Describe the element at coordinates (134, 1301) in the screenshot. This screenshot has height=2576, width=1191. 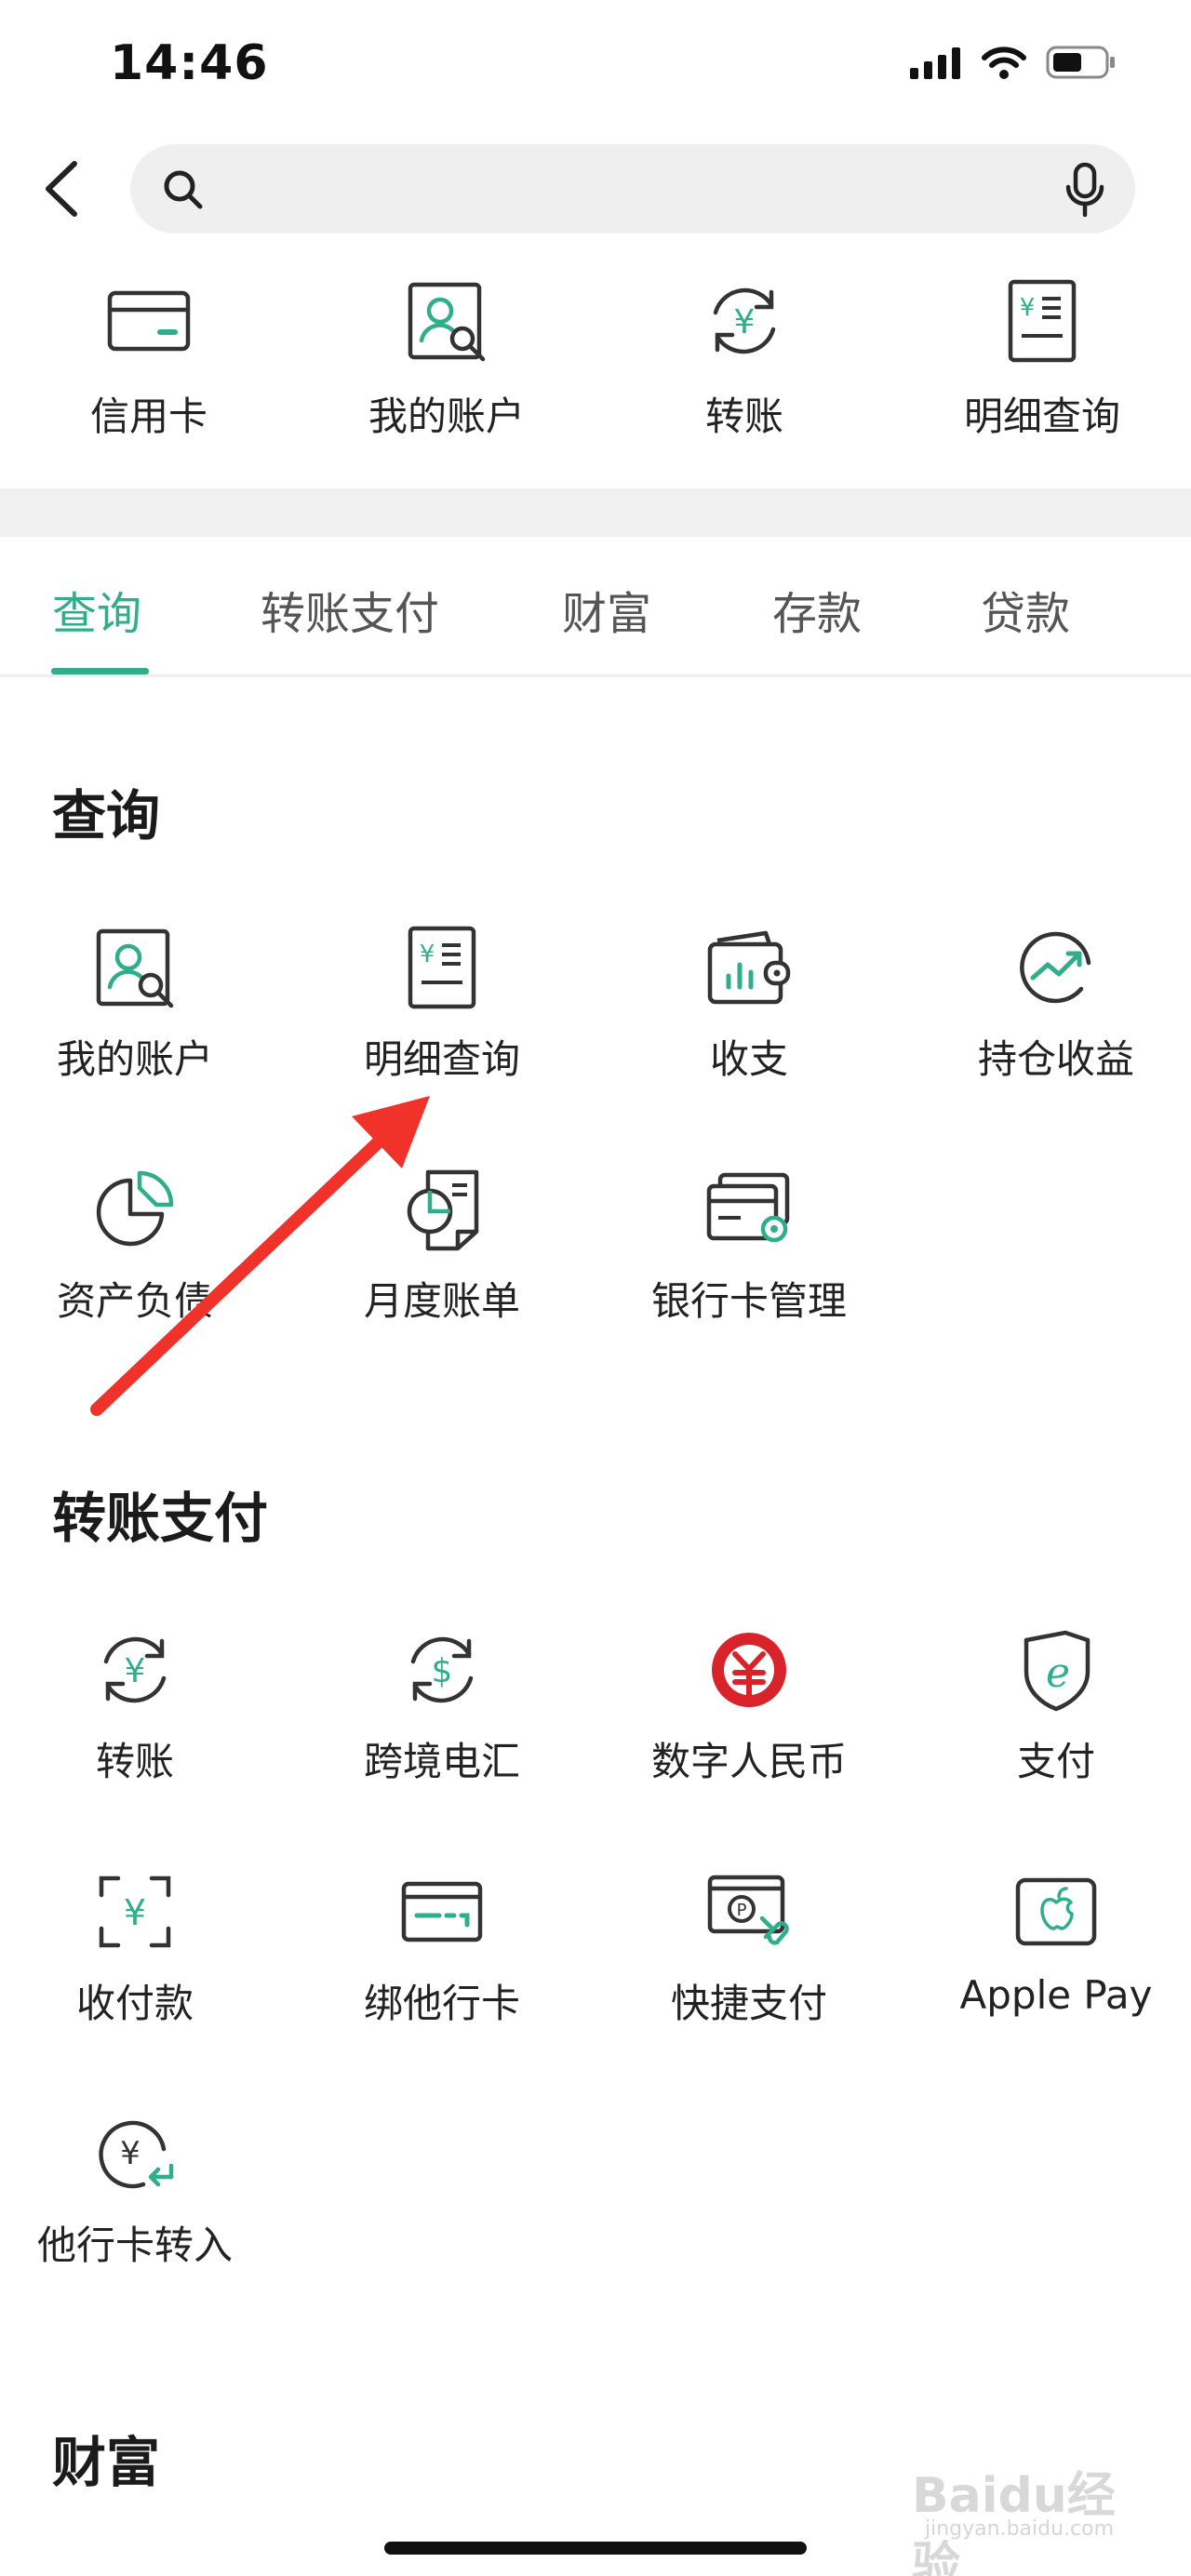
I see `grid-item-label: 资产负债` at that location.